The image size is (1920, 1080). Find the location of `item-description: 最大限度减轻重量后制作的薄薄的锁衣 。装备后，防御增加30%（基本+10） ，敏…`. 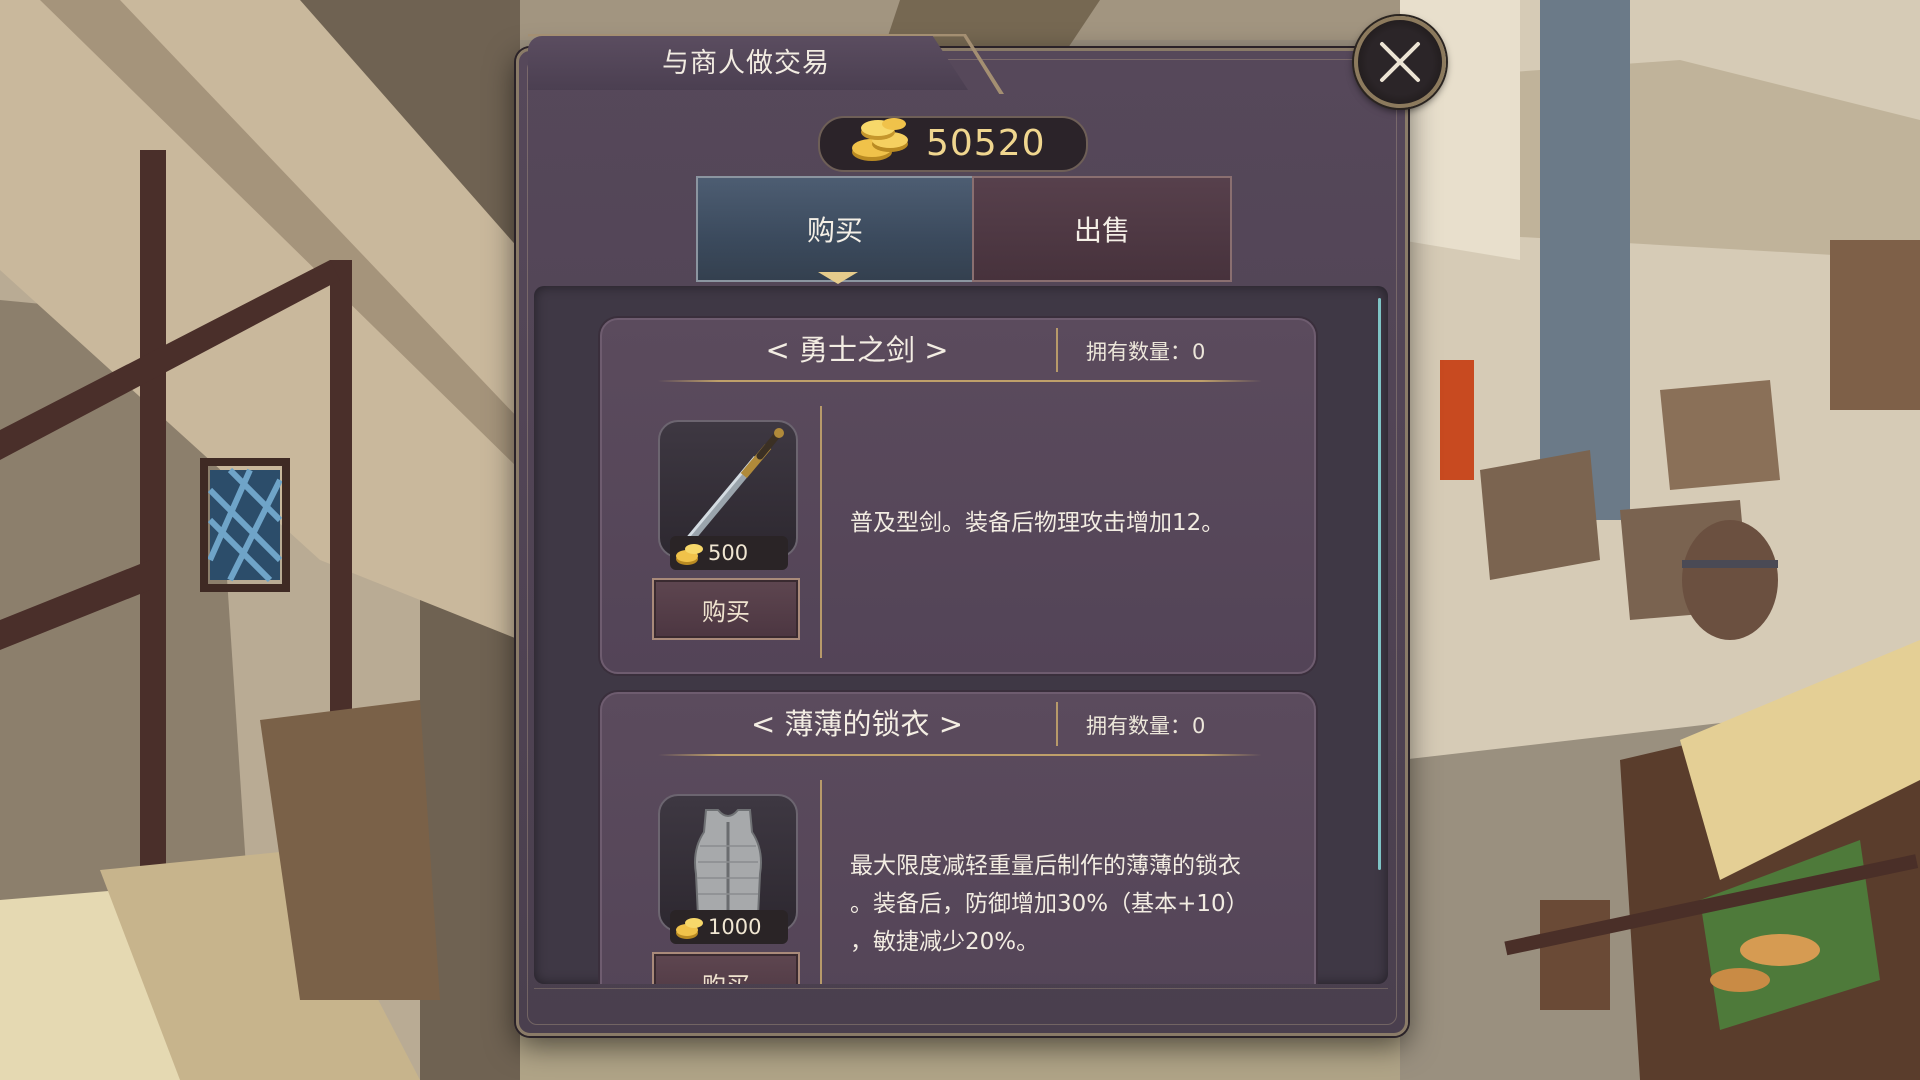

item-description: 最大限度减轻重量后制作的薄薄的锁衣 。装备后，防御增加30%（基本+10） ，敏… is located at coordinates (1075, 904).